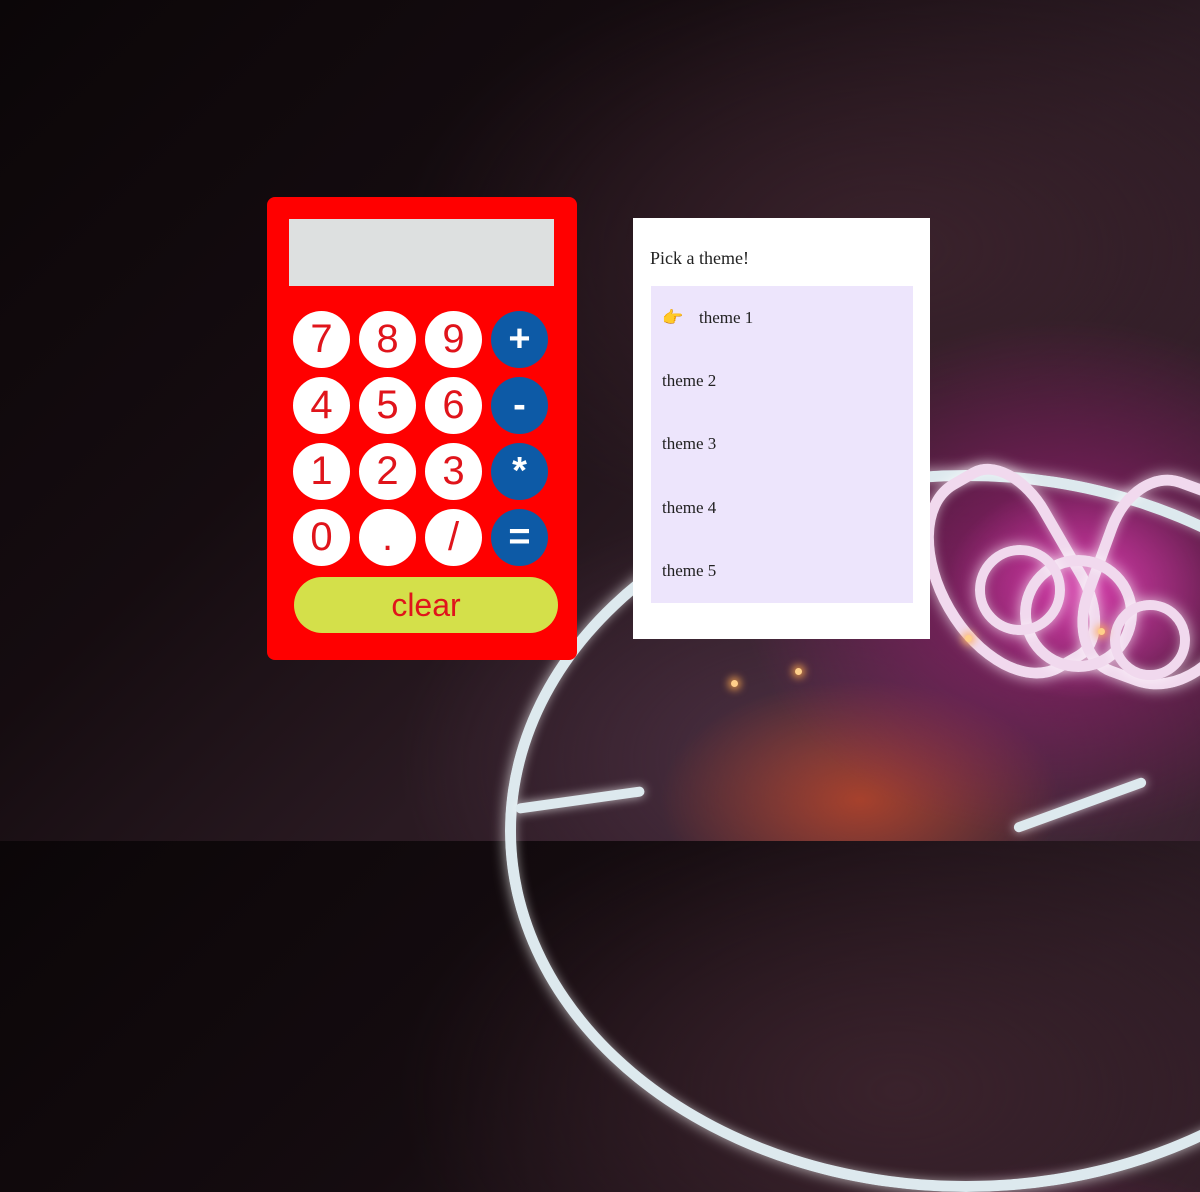 This screenshot has height=1192, width=1200. I want to click on key-0-button: 0, so click(321, 537).